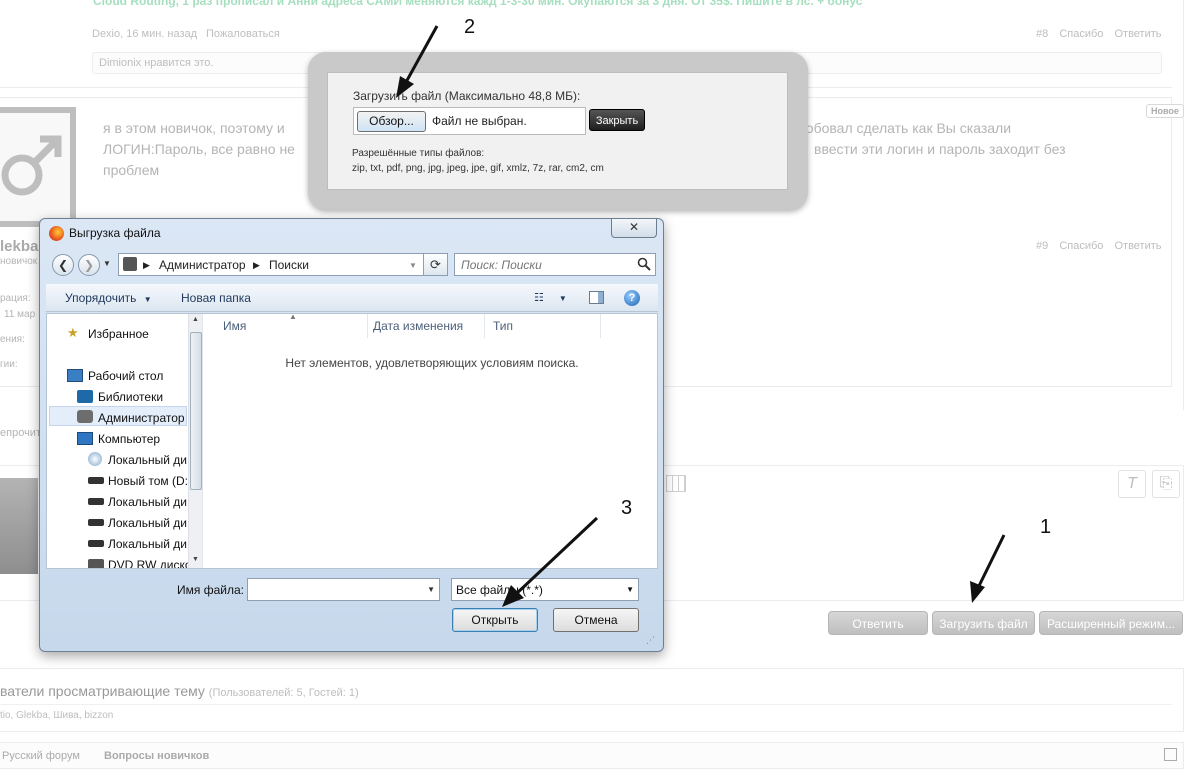 The width and height of the screenshot is (1196, 774). Describe the element at coordinates (556, 556) in the screenshot. I see `arrow-3-shaft` at that location.